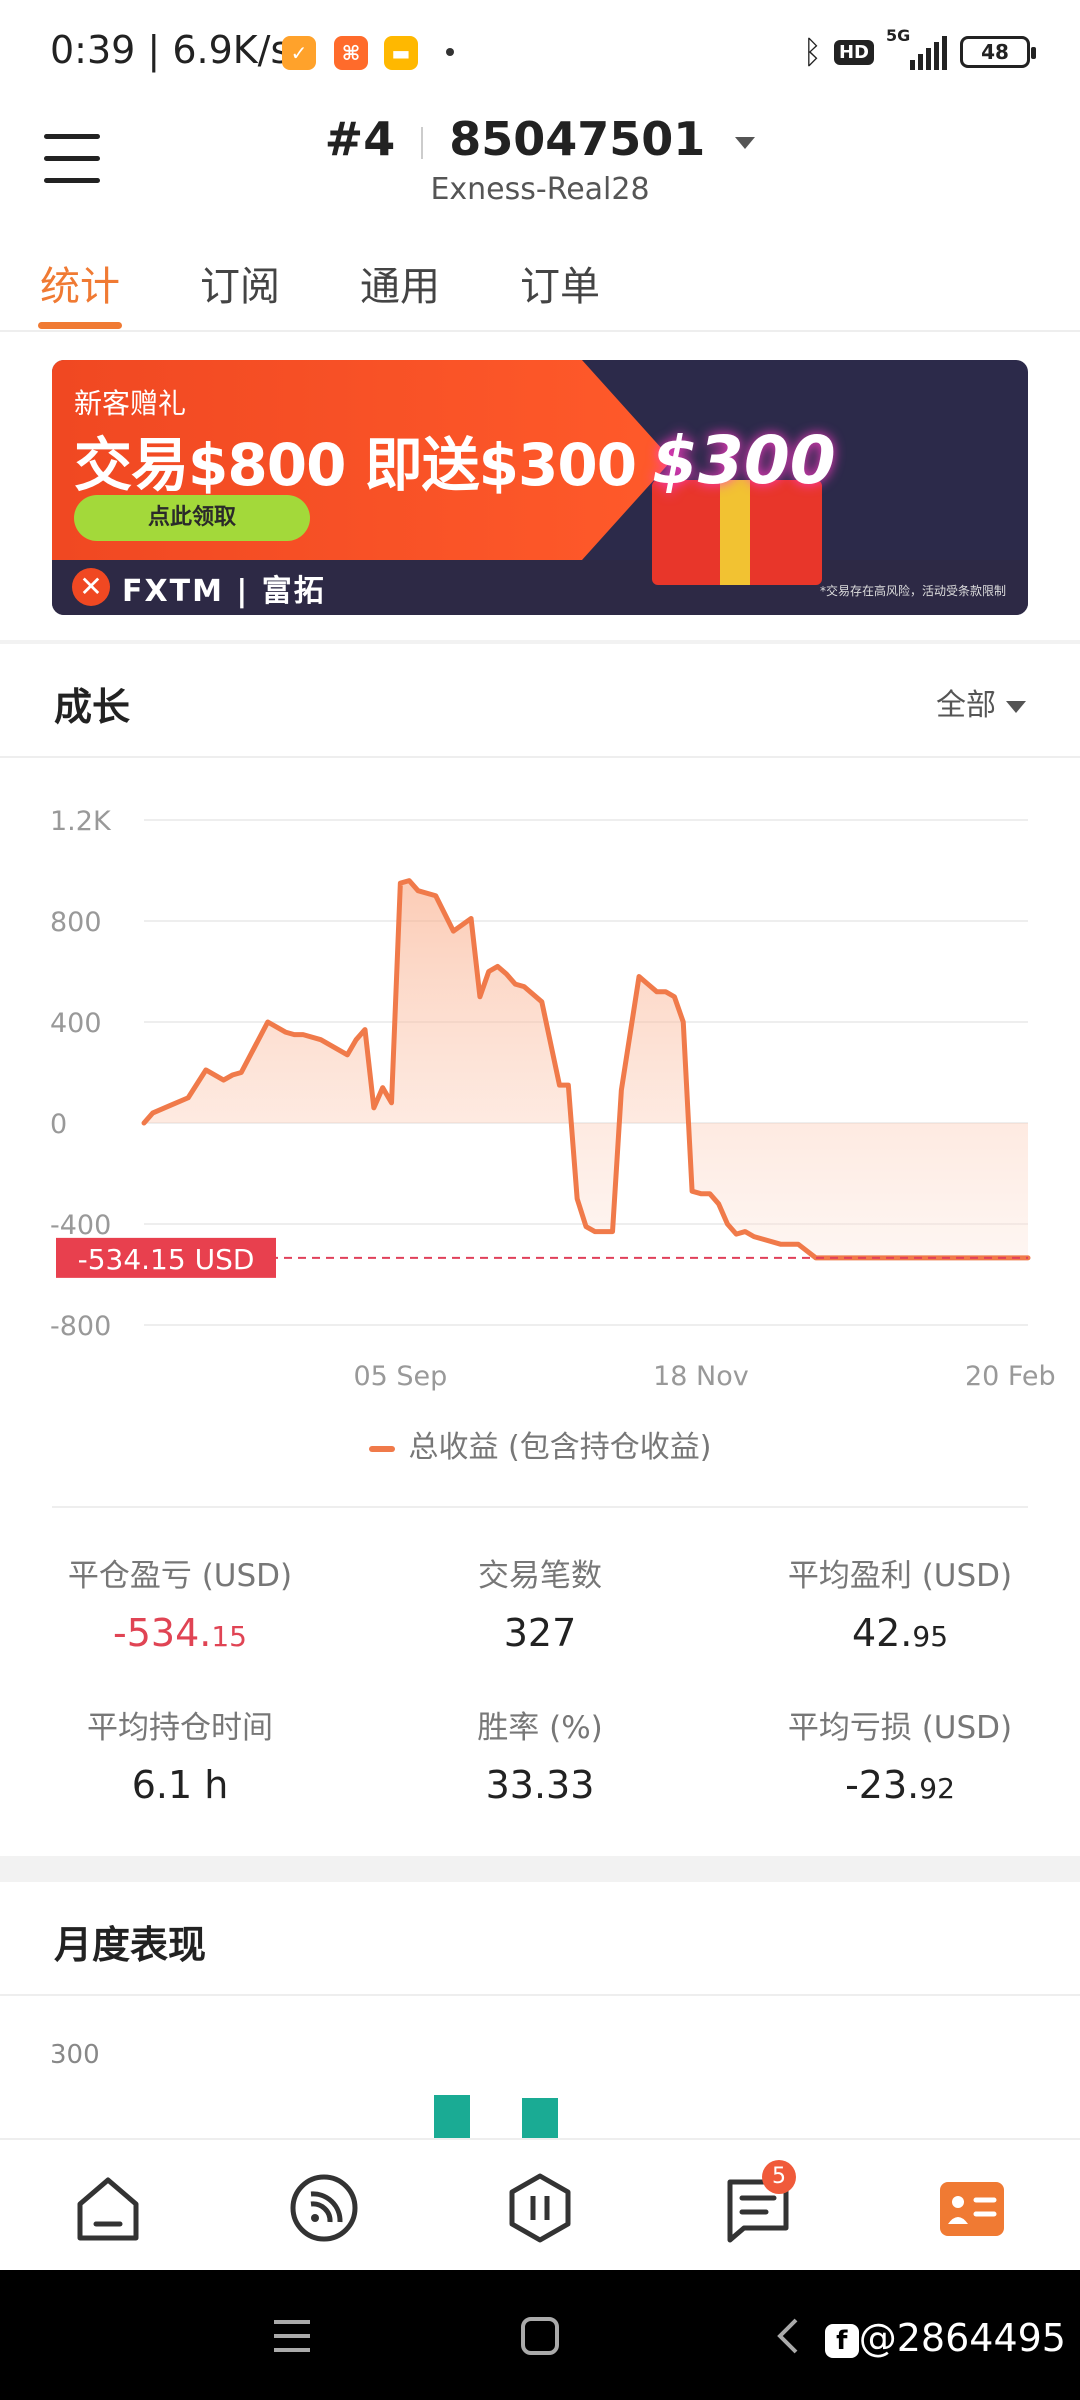 This screenshot has width=1080, height=2400. What do you see at coordinates (130, 1945) in the screenshot?
I see `monthly-title: 月度表现` at bounding box center [130, 1945].